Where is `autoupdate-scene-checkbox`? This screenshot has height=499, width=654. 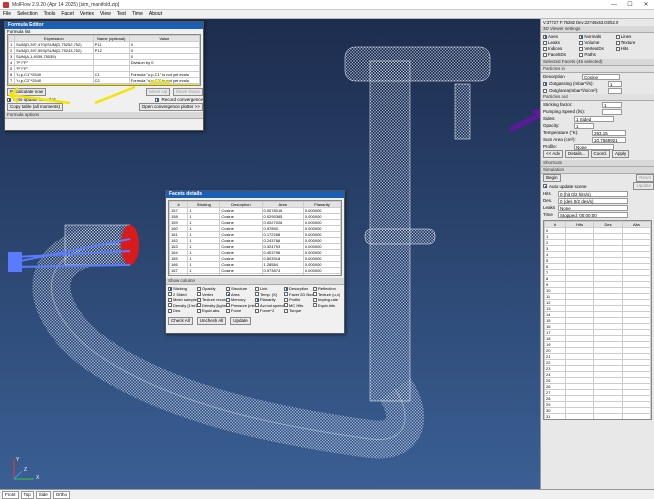
autoupdate-scene-checkbox is located at coordinates (545, 186).